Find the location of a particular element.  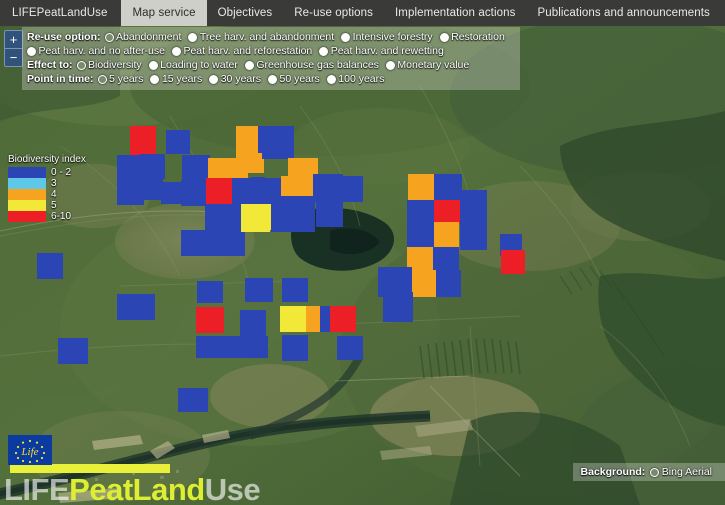

effect-to-greenhouse-gas-balances: Greenhouse gas balances is located at coordinates (311, 65).